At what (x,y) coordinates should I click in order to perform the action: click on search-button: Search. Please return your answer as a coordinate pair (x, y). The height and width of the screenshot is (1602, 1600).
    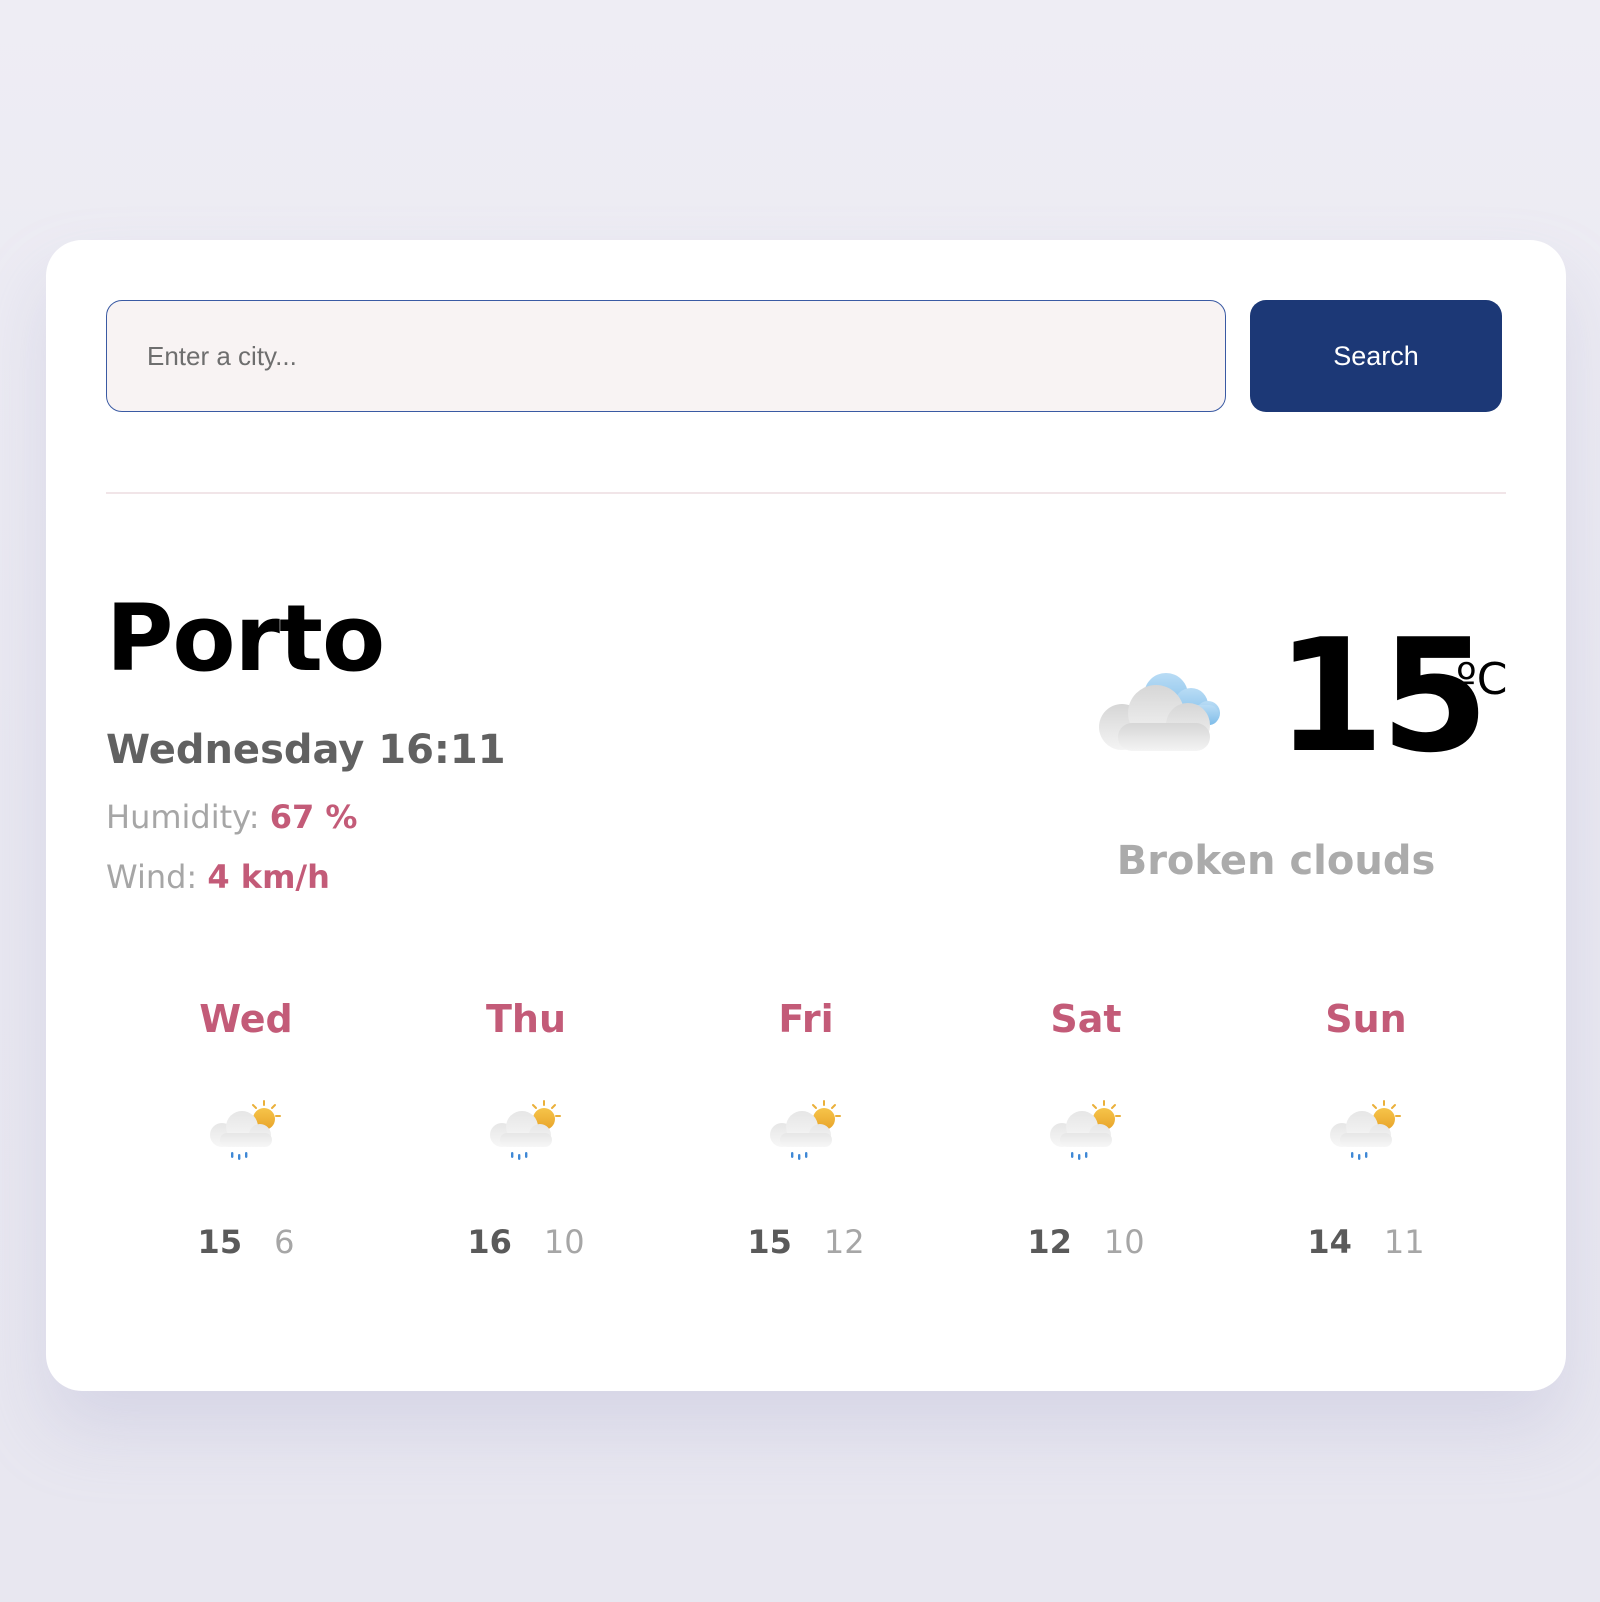
    Looking at the image, I should click on (1376, 356).